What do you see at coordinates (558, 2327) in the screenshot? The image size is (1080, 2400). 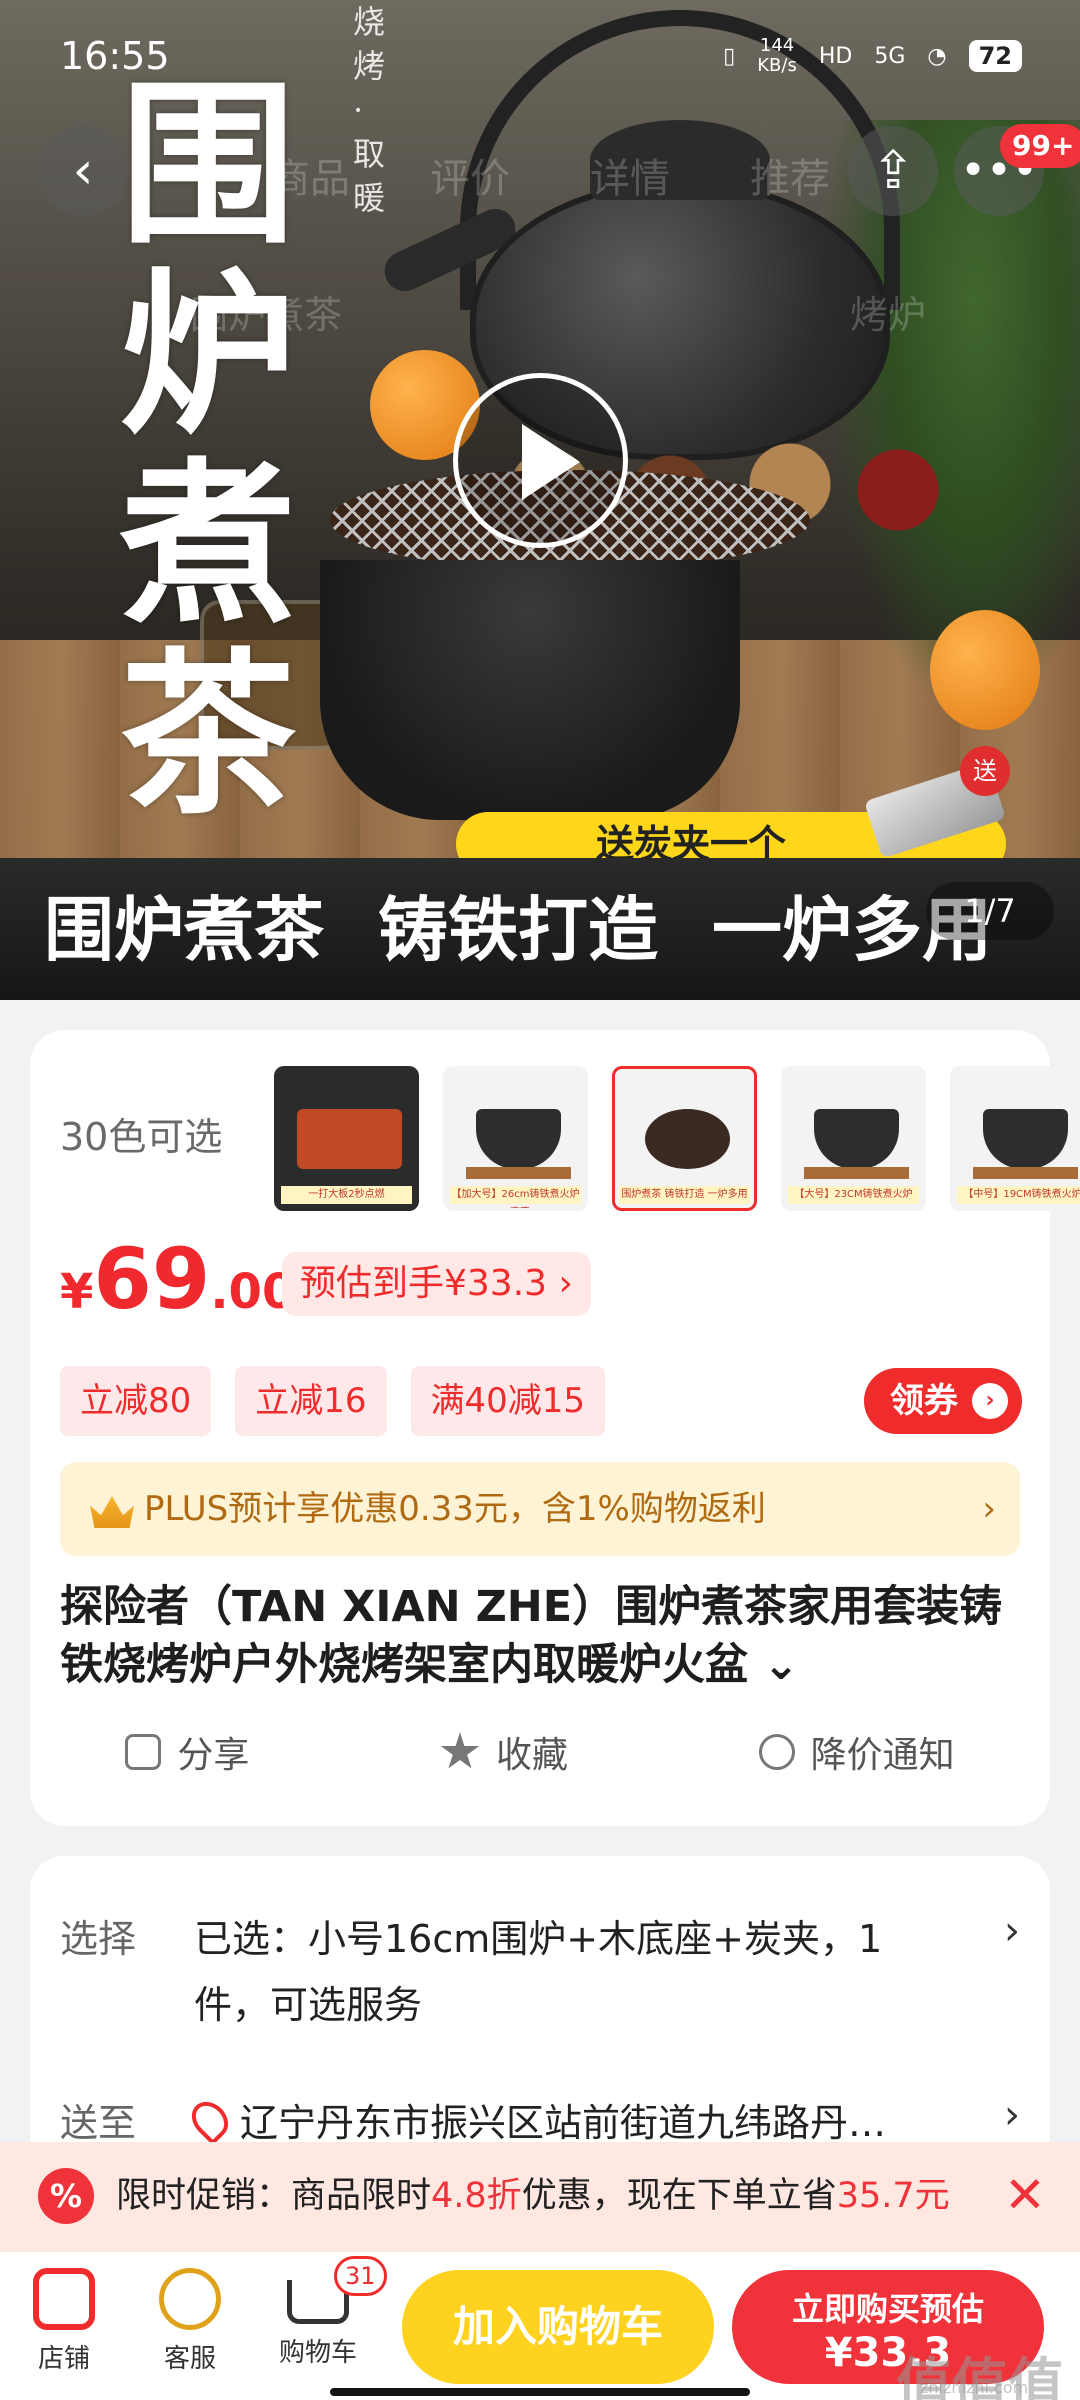 I see `add-to-cart-button: 加入购物车` at bounding box center [558, 2327].